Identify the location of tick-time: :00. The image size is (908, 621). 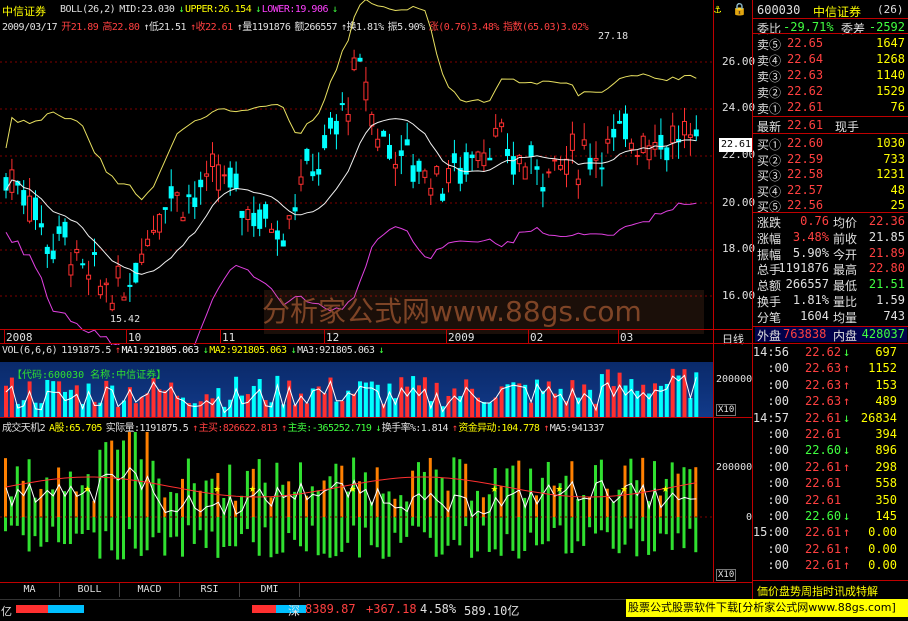
(778, 516).